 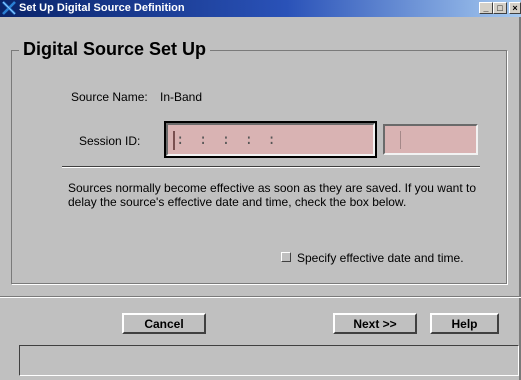 I want to click on source-name-label: Source Name:, so click(x=109, y=97).